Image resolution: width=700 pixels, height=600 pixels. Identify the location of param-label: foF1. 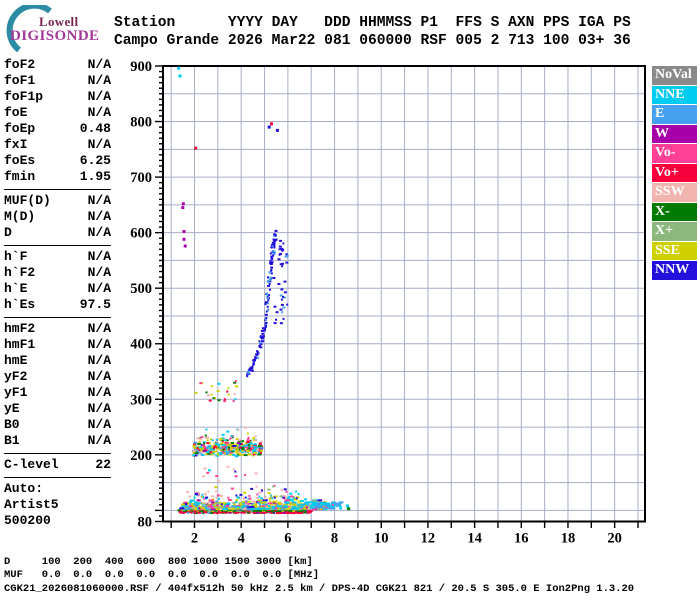
(20, 80).